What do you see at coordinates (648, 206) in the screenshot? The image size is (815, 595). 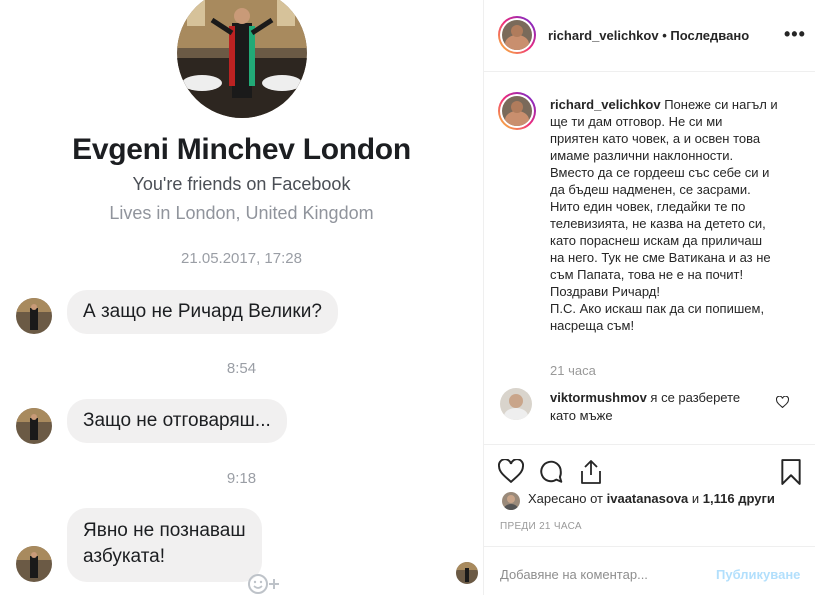 I see `caption-line: Нито един човек, гледайки те по` at bounding box center [648, 206].